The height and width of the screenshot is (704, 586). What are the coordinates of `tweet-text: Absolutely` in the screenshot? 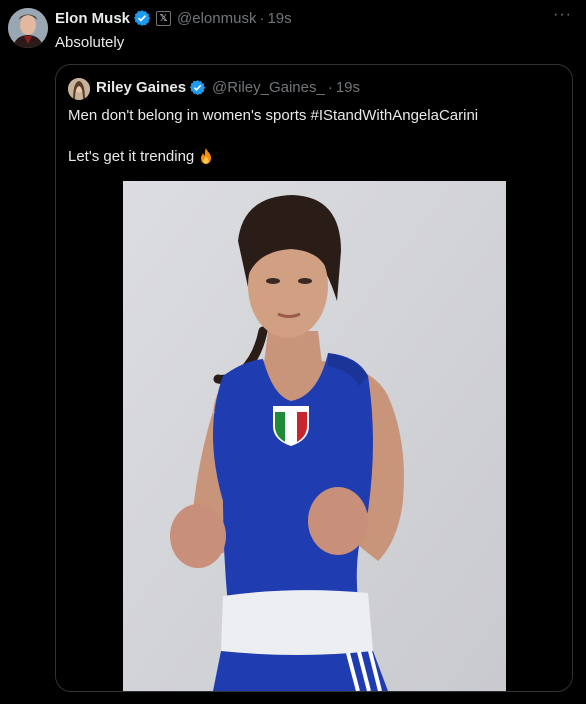 It's located at (90, 42).